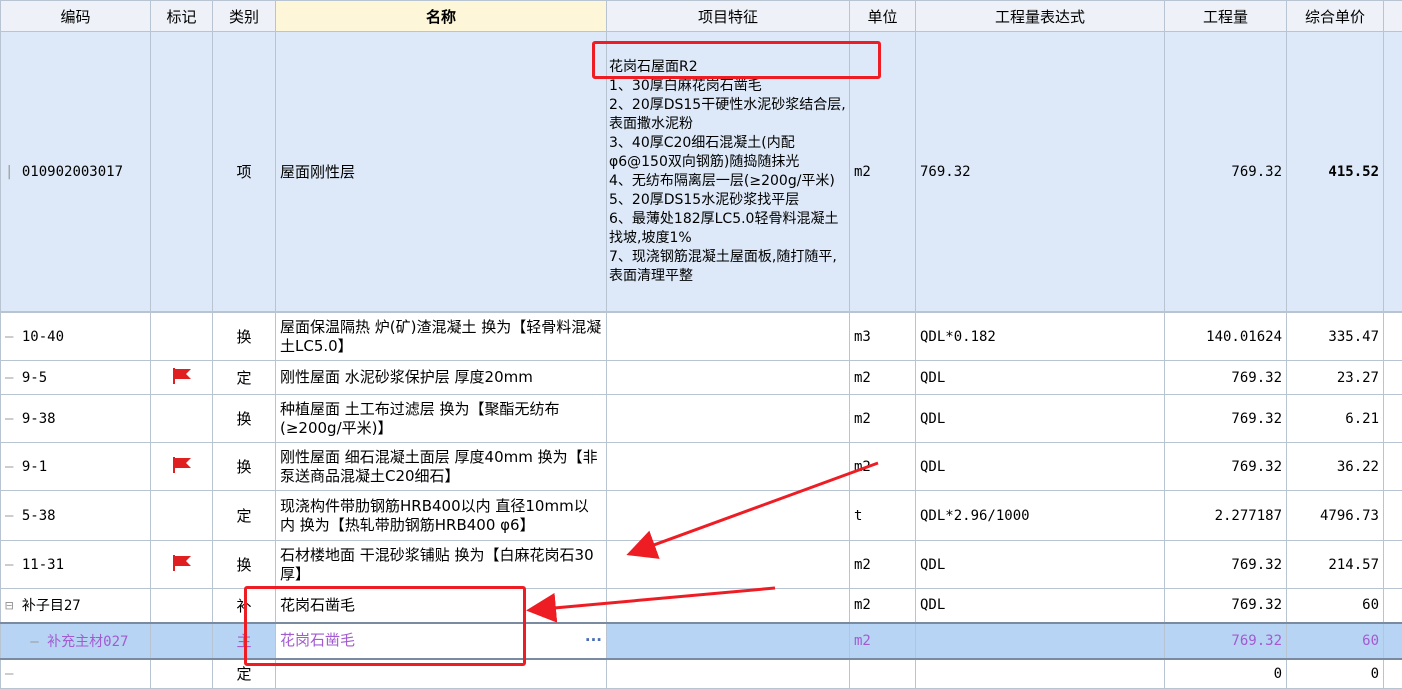 This screenshot has height=689, width=1402. What do you see at coordinates (441, 16) in the screenshot?
I see `col-name: 名称` at bounding box center [441, 16].